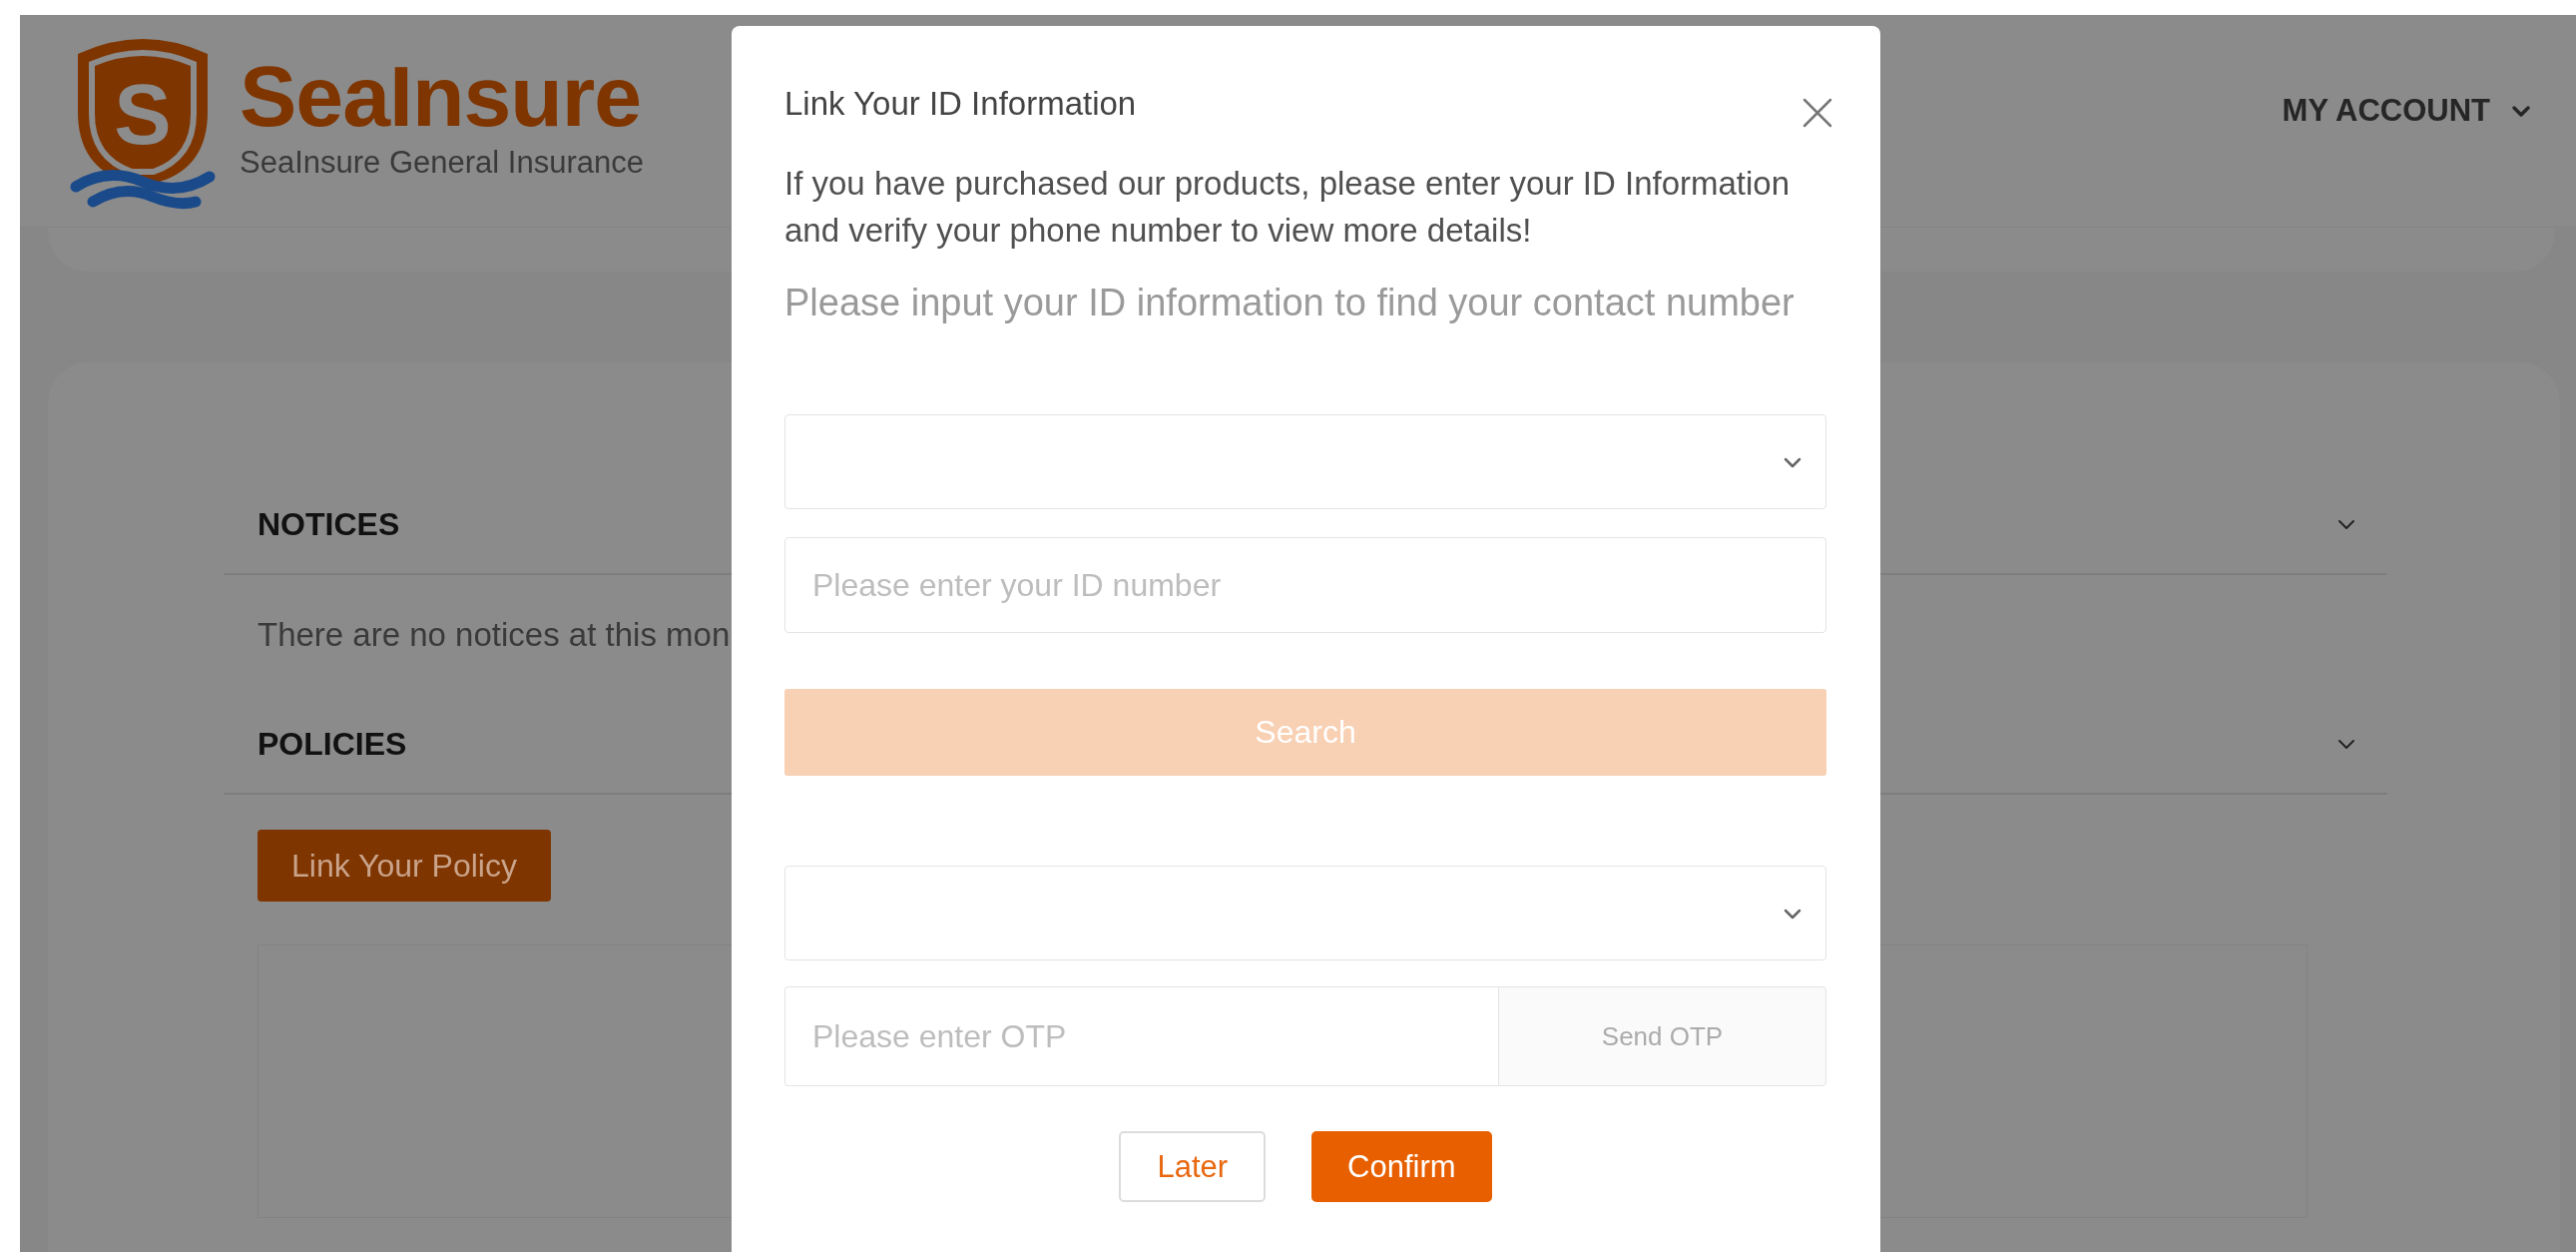 This screenshot has width=2576, height=1252. Describe the element at coordinates (2407, 111) in the screenshot. I see `account-menu: MY ACCOUNT` at that location.